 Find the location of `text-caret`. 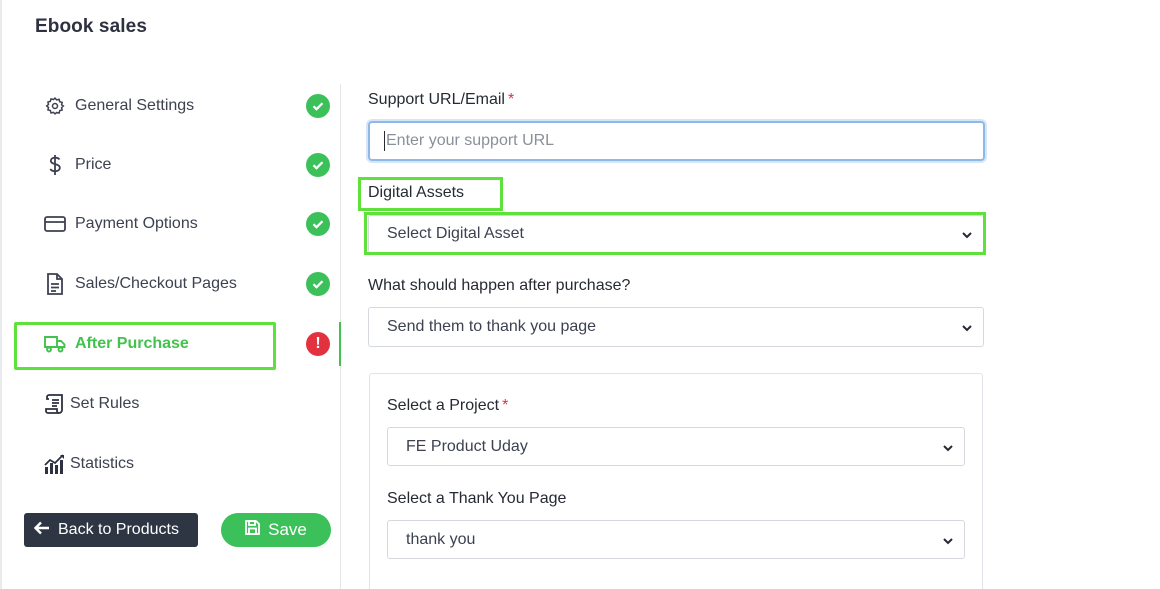

text-caret is located at coordinates (384, 141).